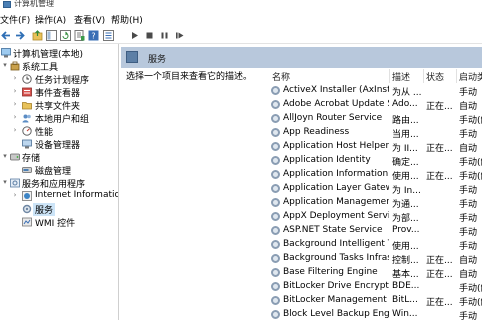 The height and width of the screenshot is (320, 482). I want to click on menu-file: 文件(F), so click(15, 19).